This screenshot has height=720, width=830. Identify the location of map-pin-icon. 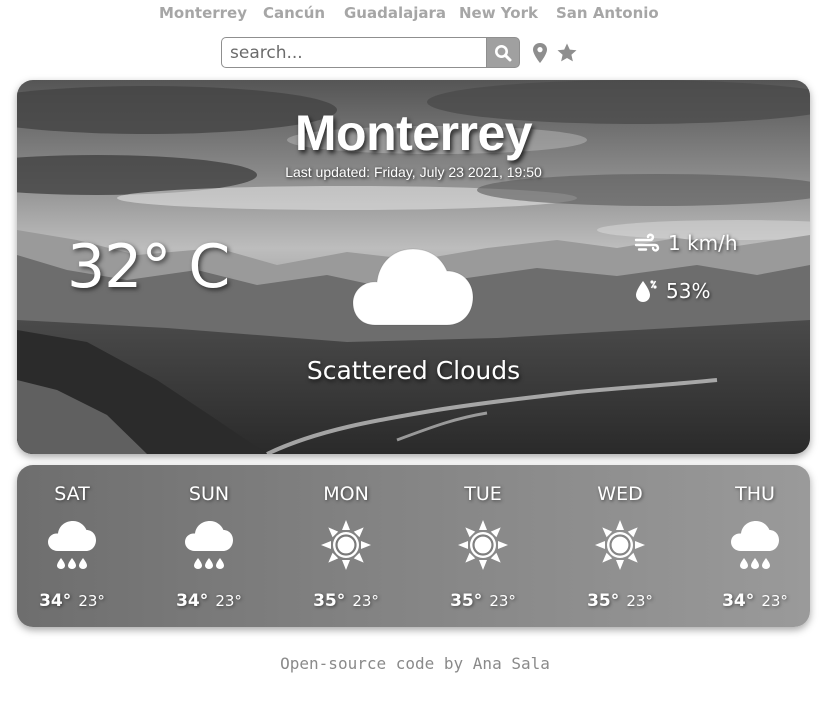
(540, 53).